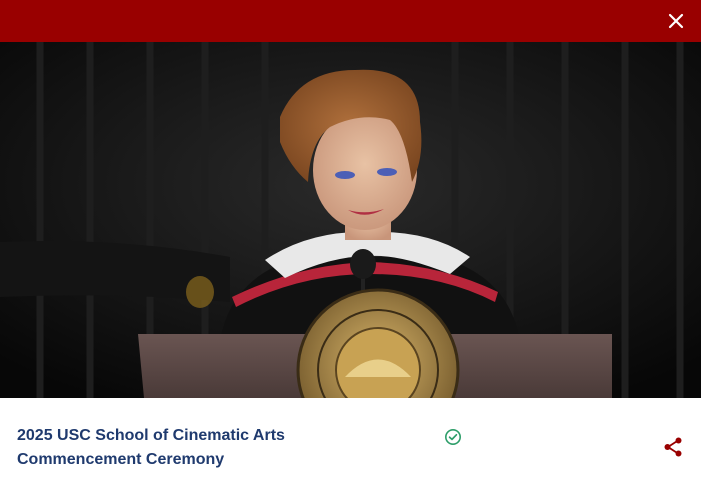 Image resolution: width=701 pixels, height=483 pixels. What do you see at coordinates (151, 435) in the screenshot?
I see `video-title-line-1: 2025 USC School of Cinematic Arts` at bounding box center [151, 435].